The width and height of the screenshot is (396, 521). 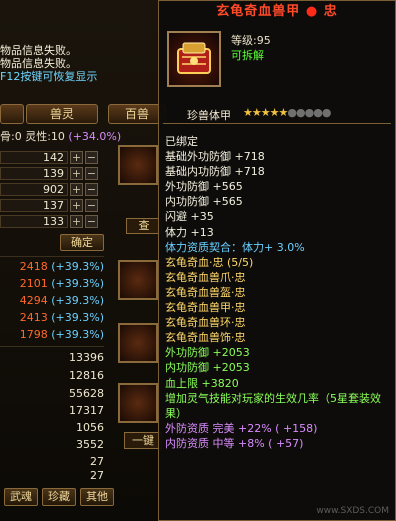 What do you see at coordinates (34, 157) in the screenshot?
I see `attr-value: 142` at bounding box center [34, 157].